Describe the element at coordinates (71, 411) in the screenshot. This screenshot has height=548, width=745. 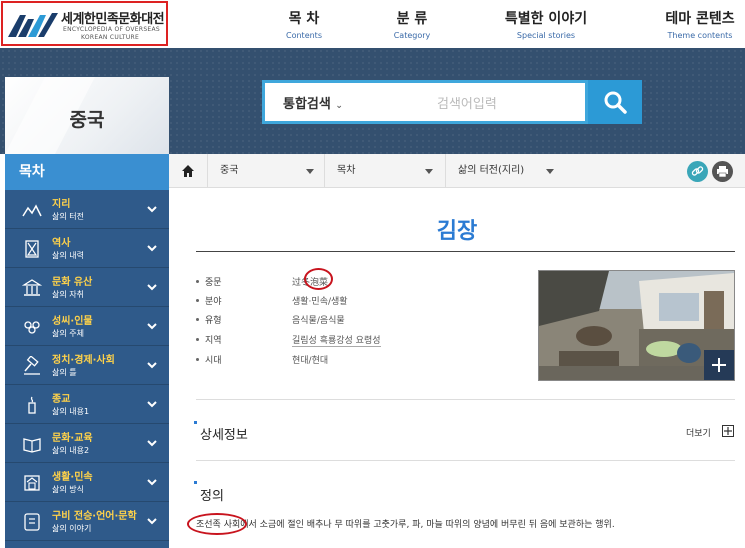
I see `sidebar-item-sub: 삶의 내용1` at that location.